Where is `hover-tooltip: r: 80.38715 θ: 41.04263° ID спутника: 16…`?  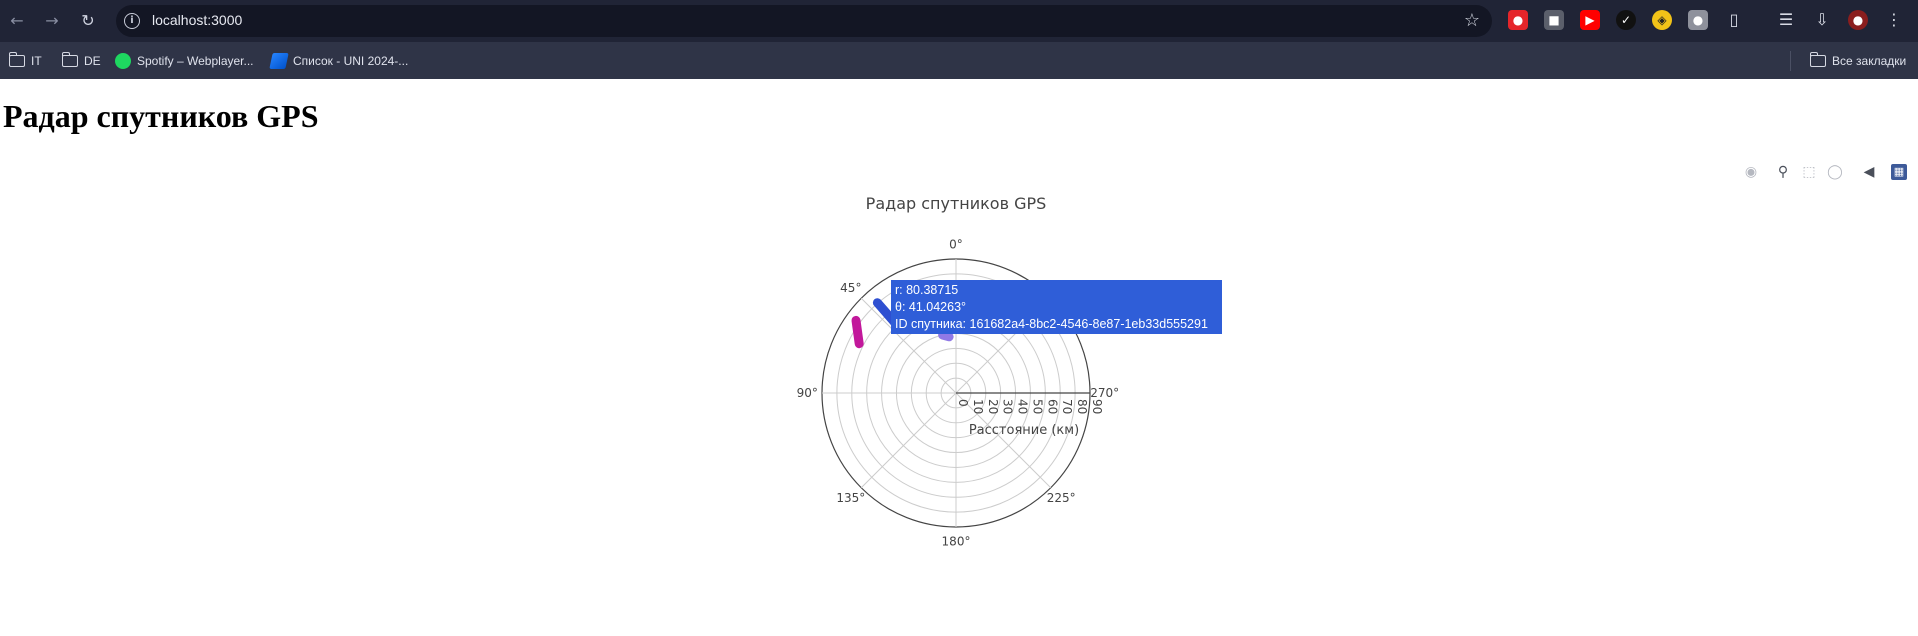 hover-tooltip: r: 80.38715 θ: 41.04263° ID спутника: 16… is located at coordinates (1056, 307).